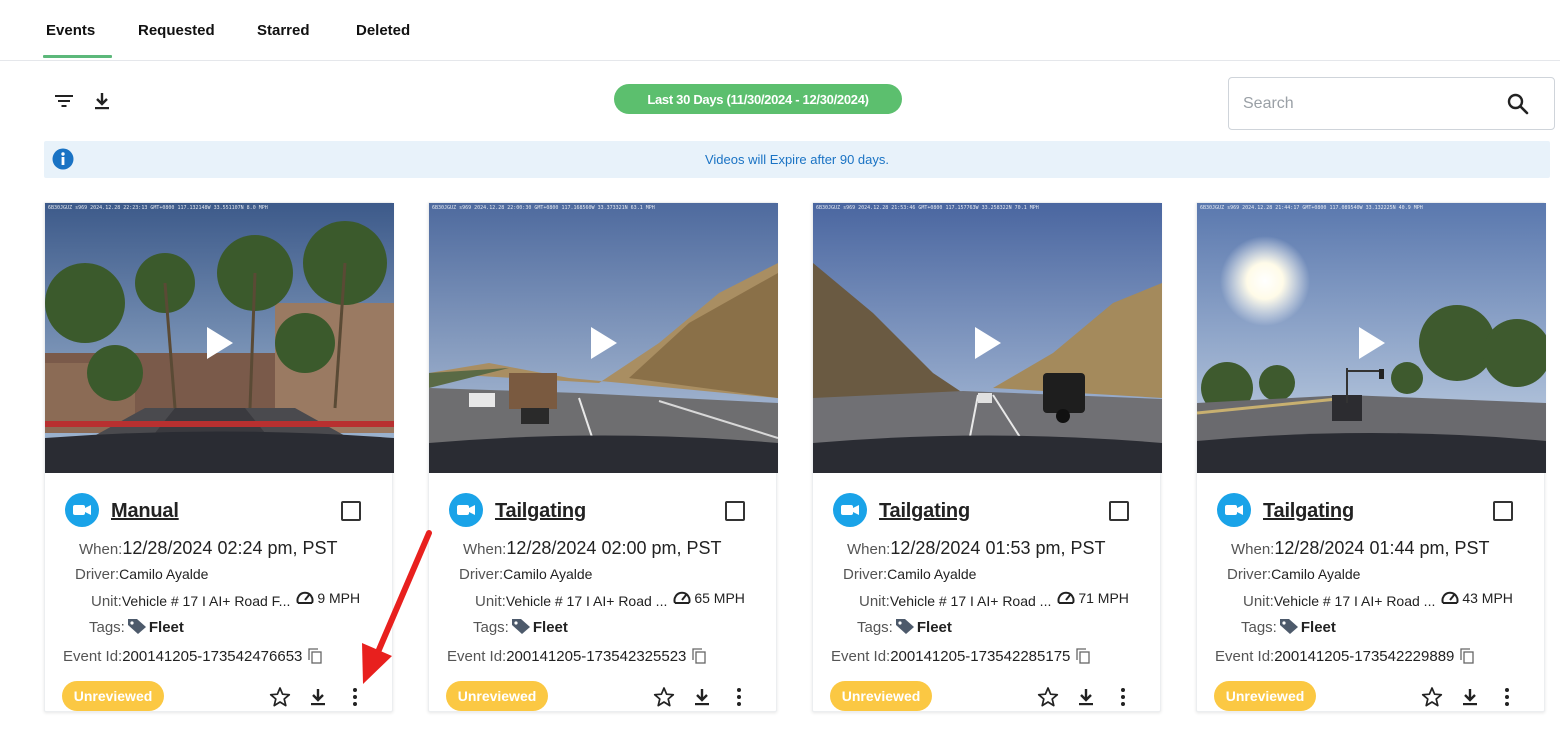  I want to click on speed: 43 MPH, so click(1477, 598).